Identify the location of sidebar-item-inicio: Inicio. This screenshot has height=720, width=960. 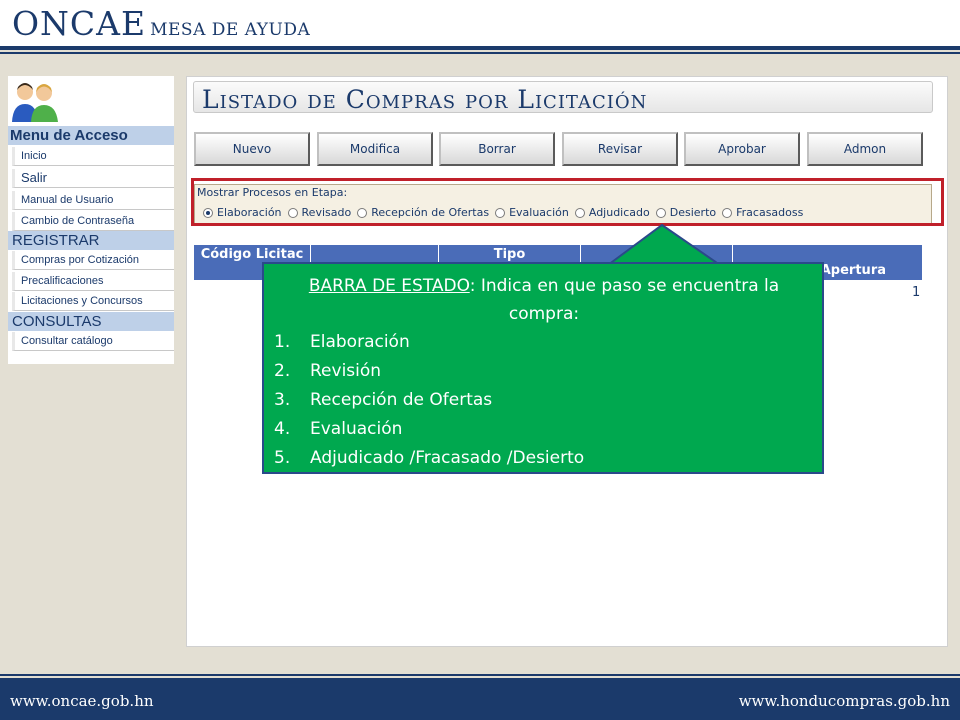
(93, 156).